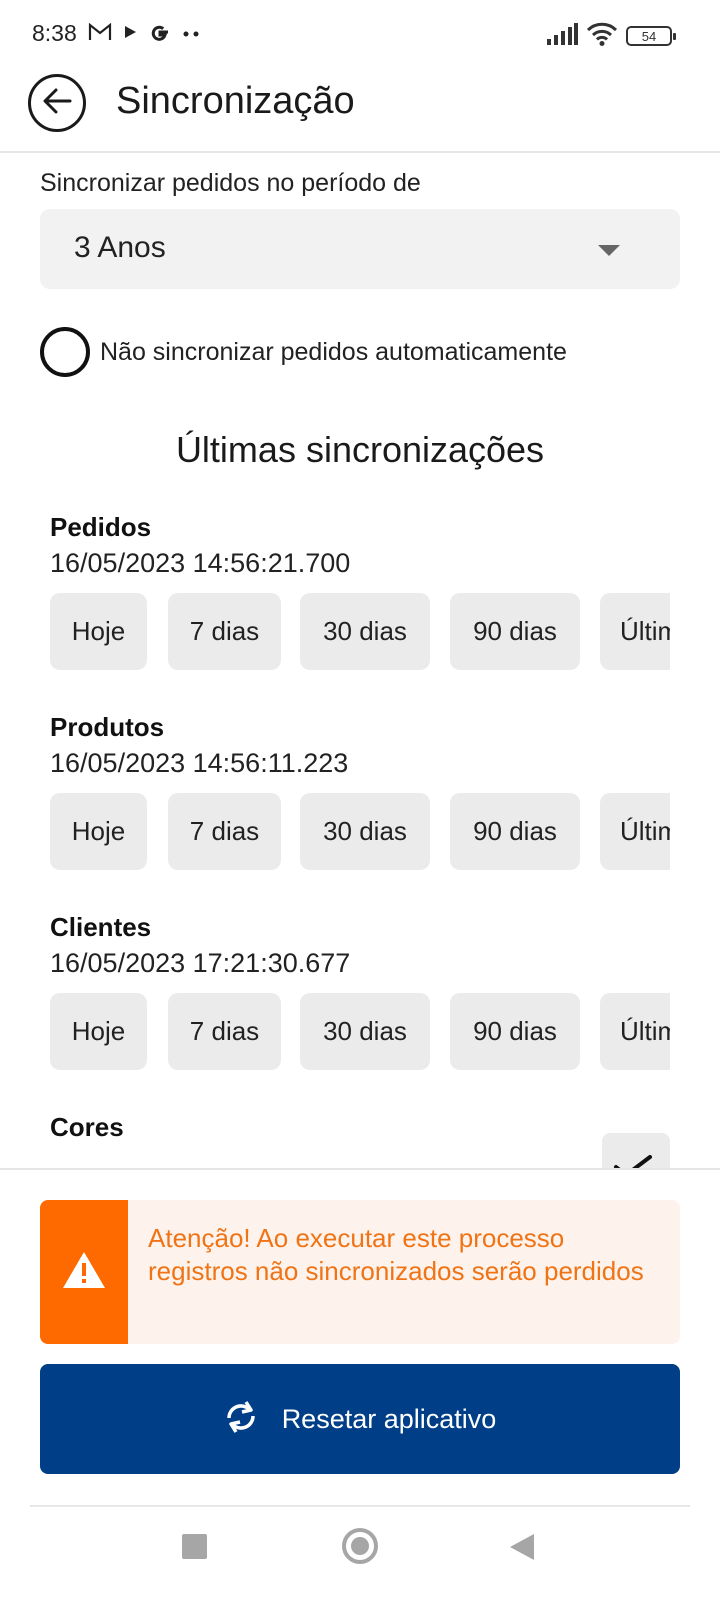 This screenshot has width=720, height=1600. I want to click on play-icon, so click(130, 34).